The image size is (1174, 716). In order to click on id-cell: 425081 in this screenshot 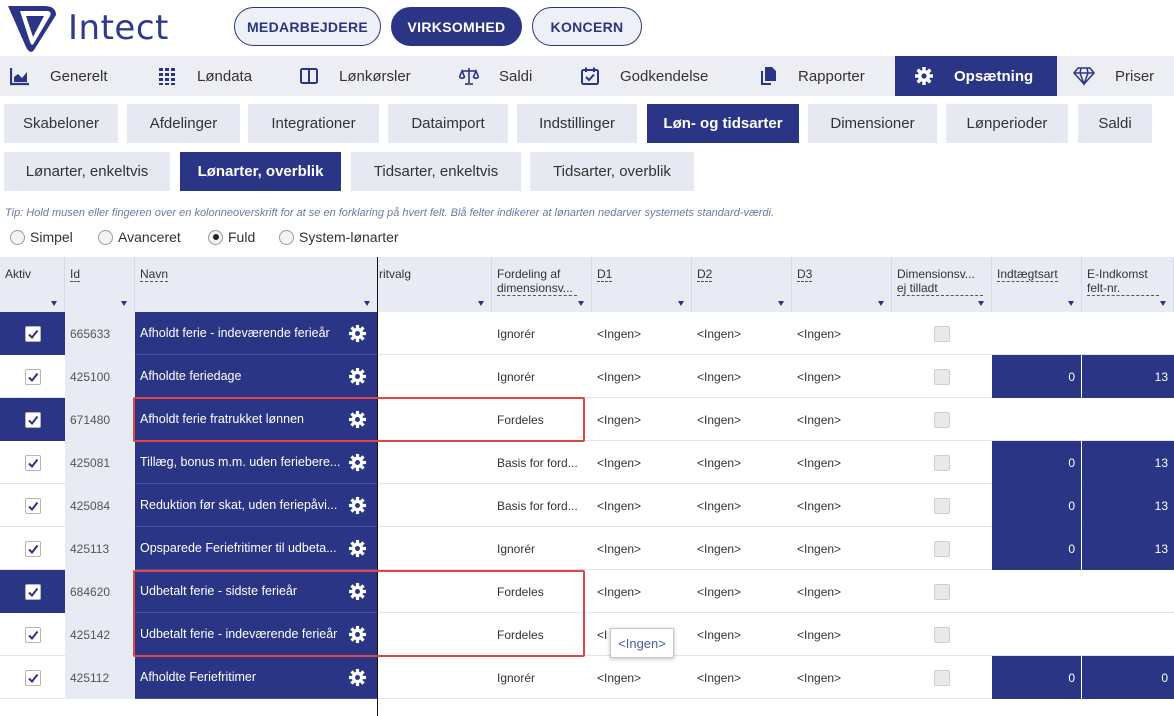, I will do `click(100, 462)`.